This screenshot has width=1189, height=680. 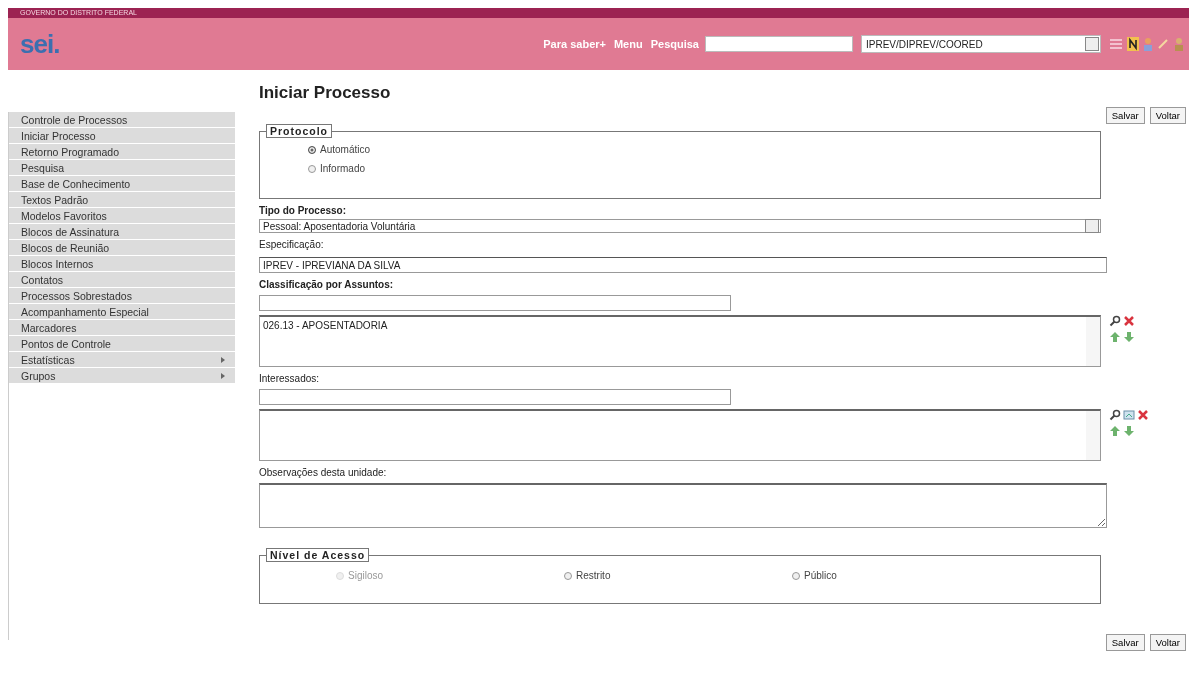 What do you see at coordinates (122, 376) in the screenshot?
I see `menu-item: Grupos` at bounding box center [122, 376].